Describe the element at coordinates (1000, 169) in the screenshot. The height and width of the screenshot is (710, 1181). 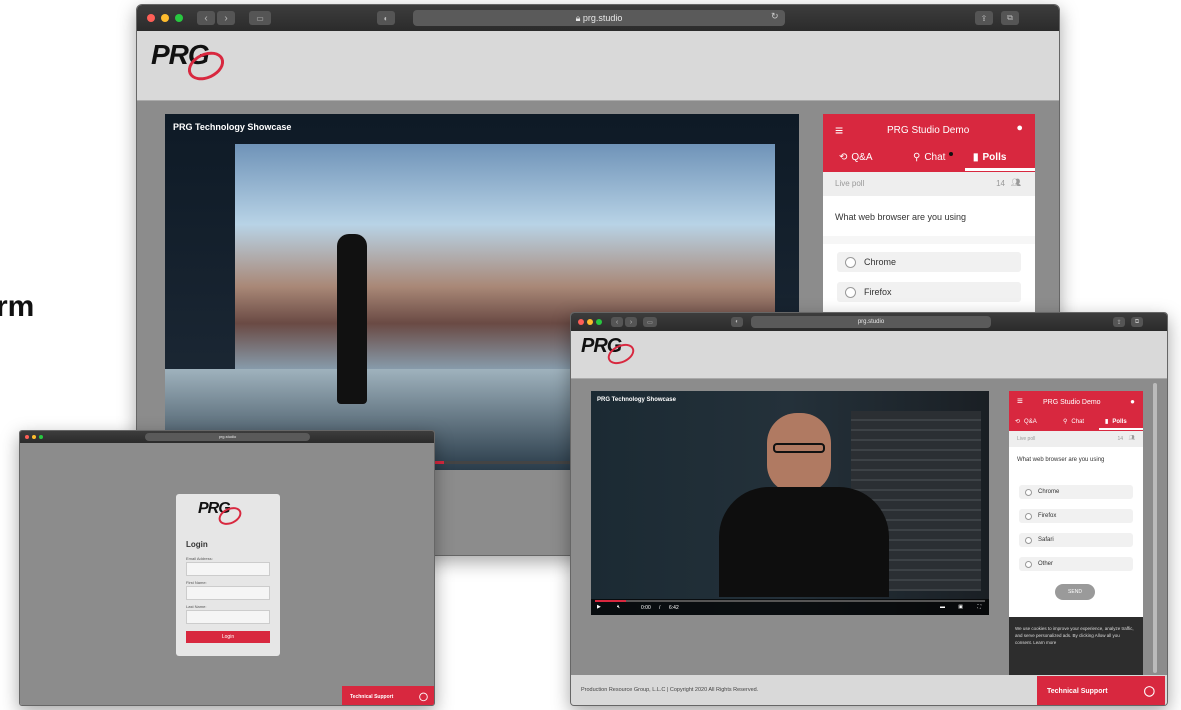
I see `active-tab-indicator` at that location.